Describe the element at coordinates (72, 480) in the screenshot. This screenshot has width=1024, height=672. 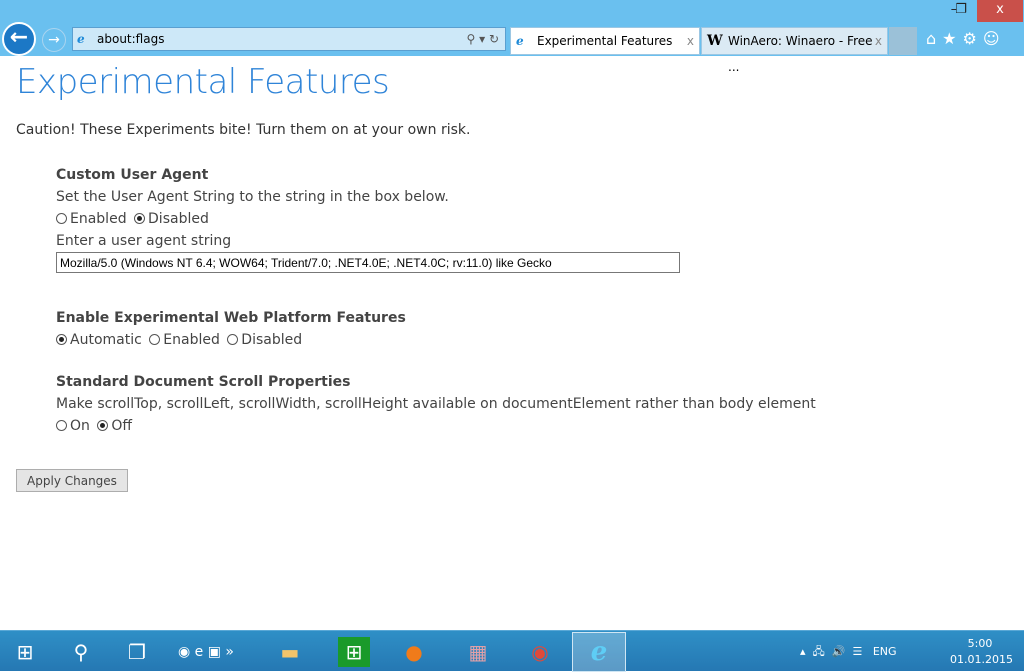
I see `apply-changes-button: Apply Changes` at that location.